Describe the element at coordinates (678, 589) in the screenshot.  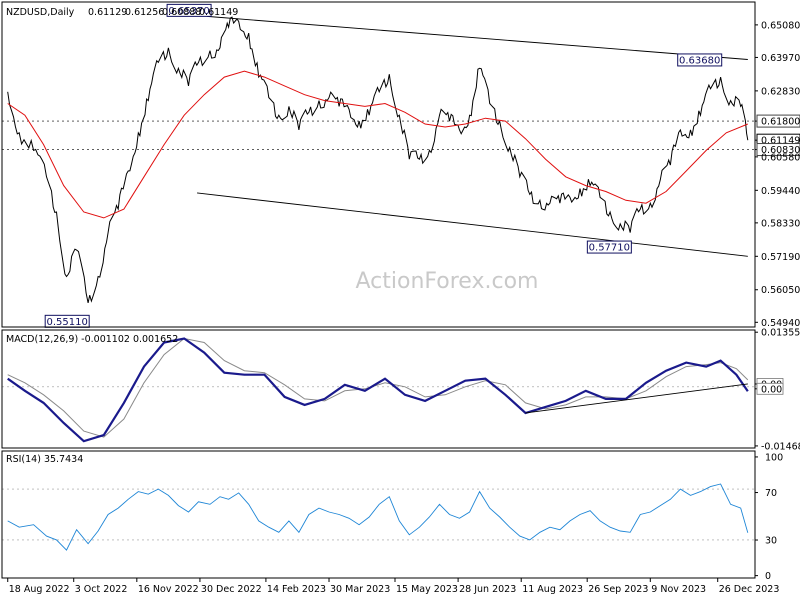
I see `xtick-label-10: 9 Nov 2023` at that location.